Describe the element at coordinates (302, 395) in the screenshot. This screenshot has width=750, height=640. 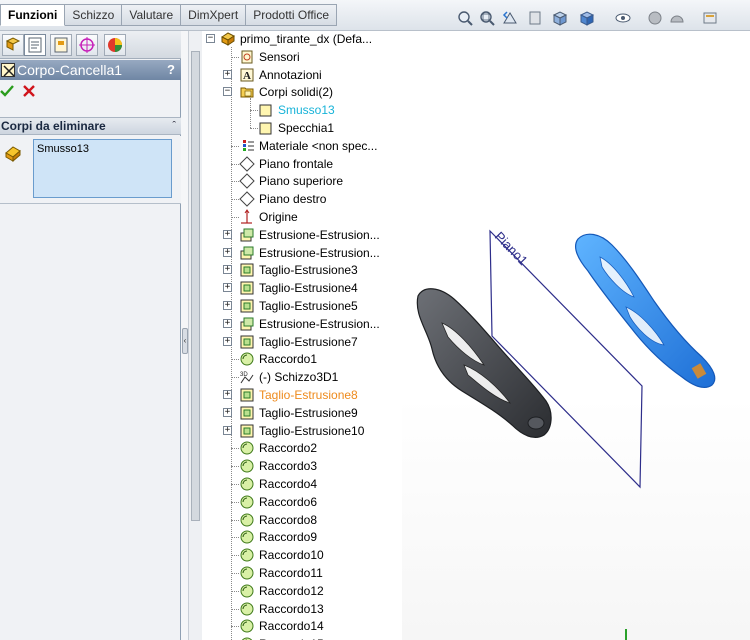
I see `tree-item-taglio-estrusione8: + Taglio-Estrusione8` at that location.